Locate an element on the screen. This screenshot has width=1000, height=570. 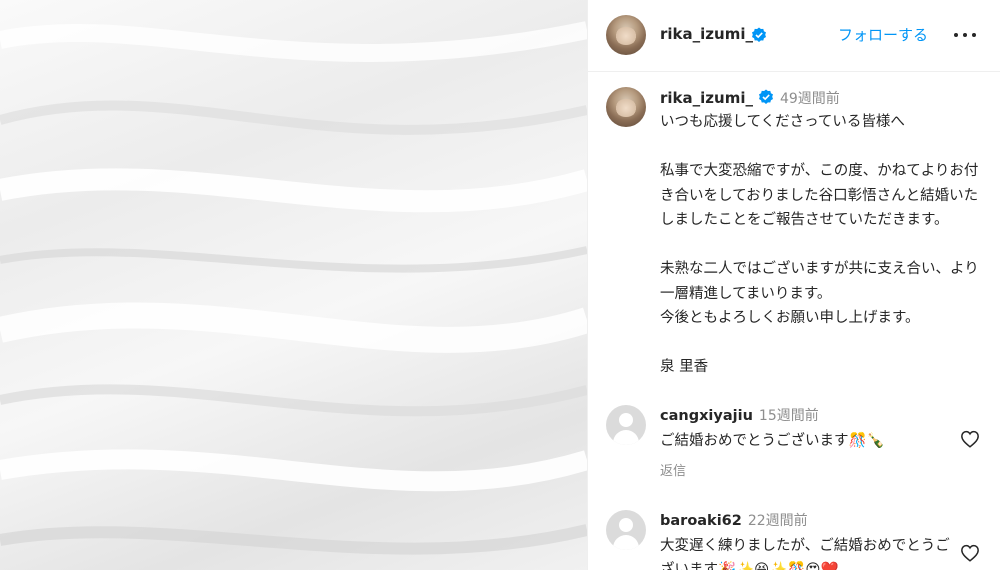
comment-timestamp: 15週間前 is located at coordinates (789, 416).